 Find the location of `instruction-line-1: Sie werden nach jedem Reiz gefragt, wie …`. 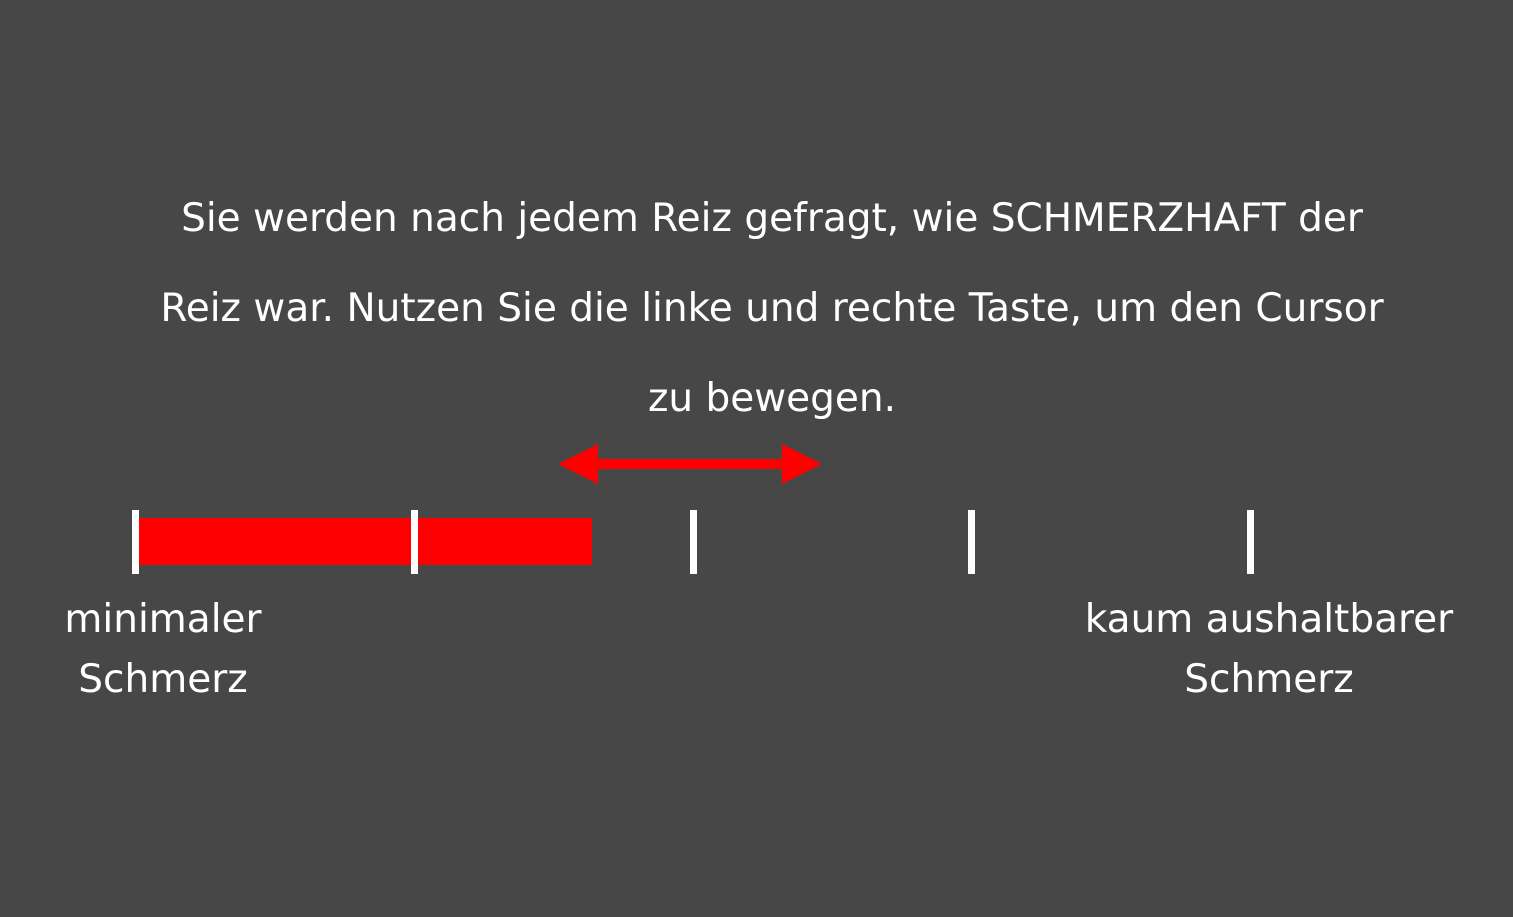

instruction-line-1: Sie werden nach jedem Reiz gefragt, wie … is located at coordinates (772, 218).